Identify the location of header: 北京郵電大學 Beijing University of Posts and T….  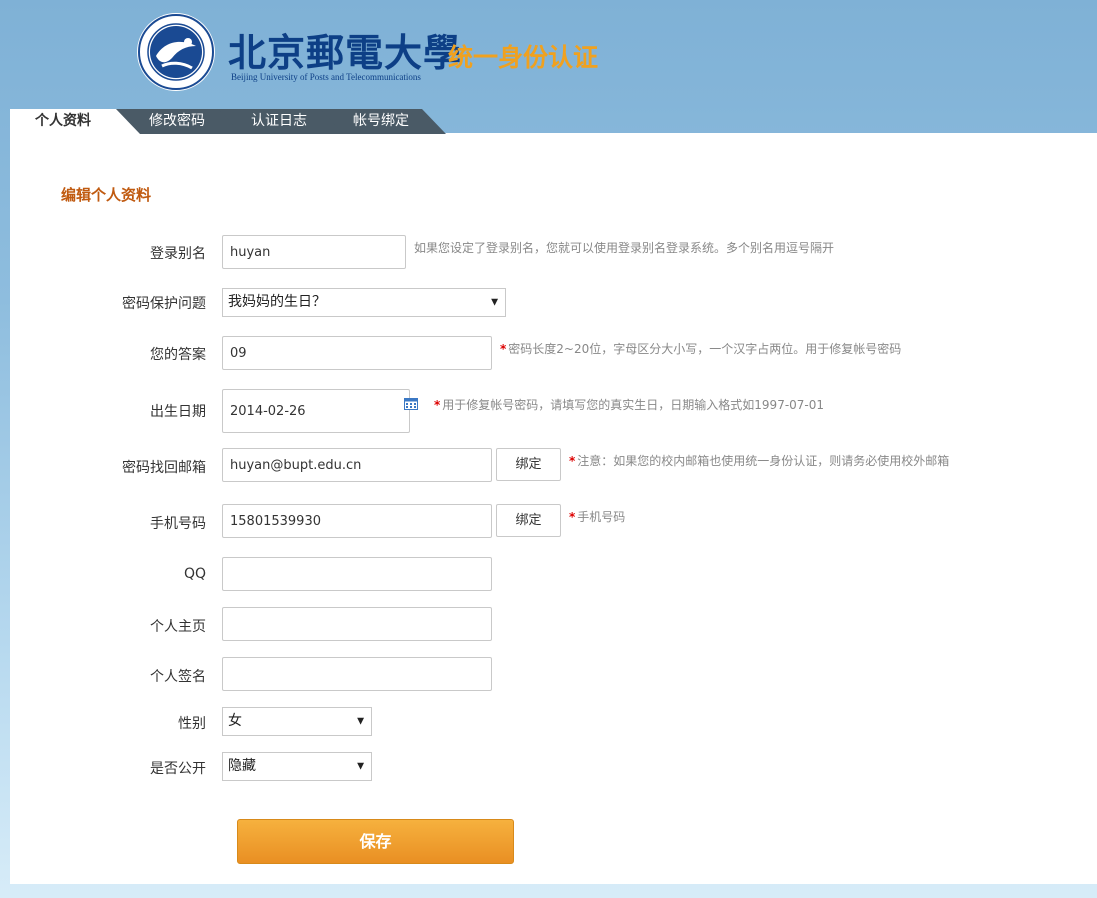
(548, 54).